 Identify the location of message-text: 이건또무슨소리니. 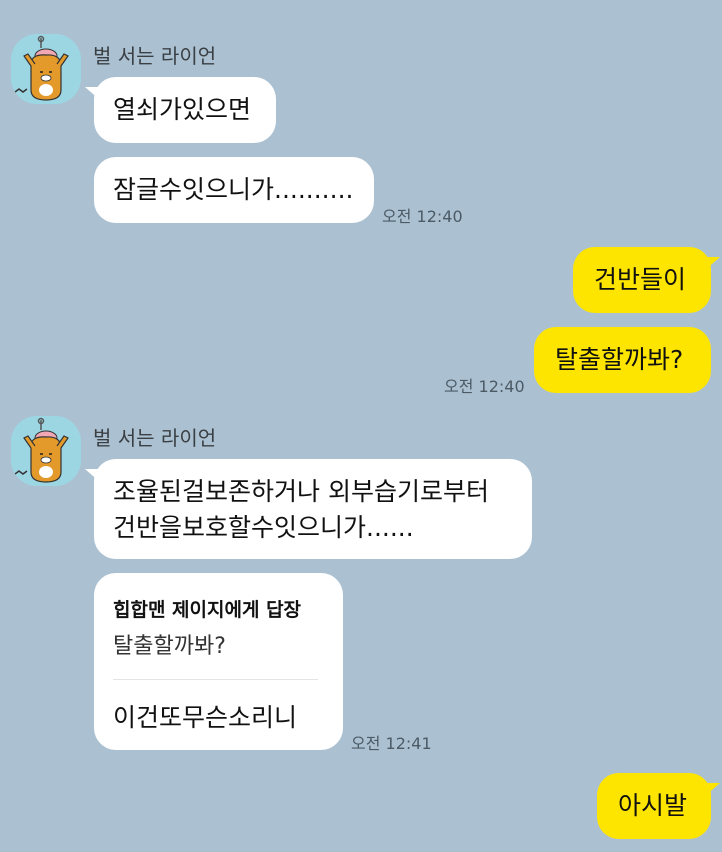
(205, 717).